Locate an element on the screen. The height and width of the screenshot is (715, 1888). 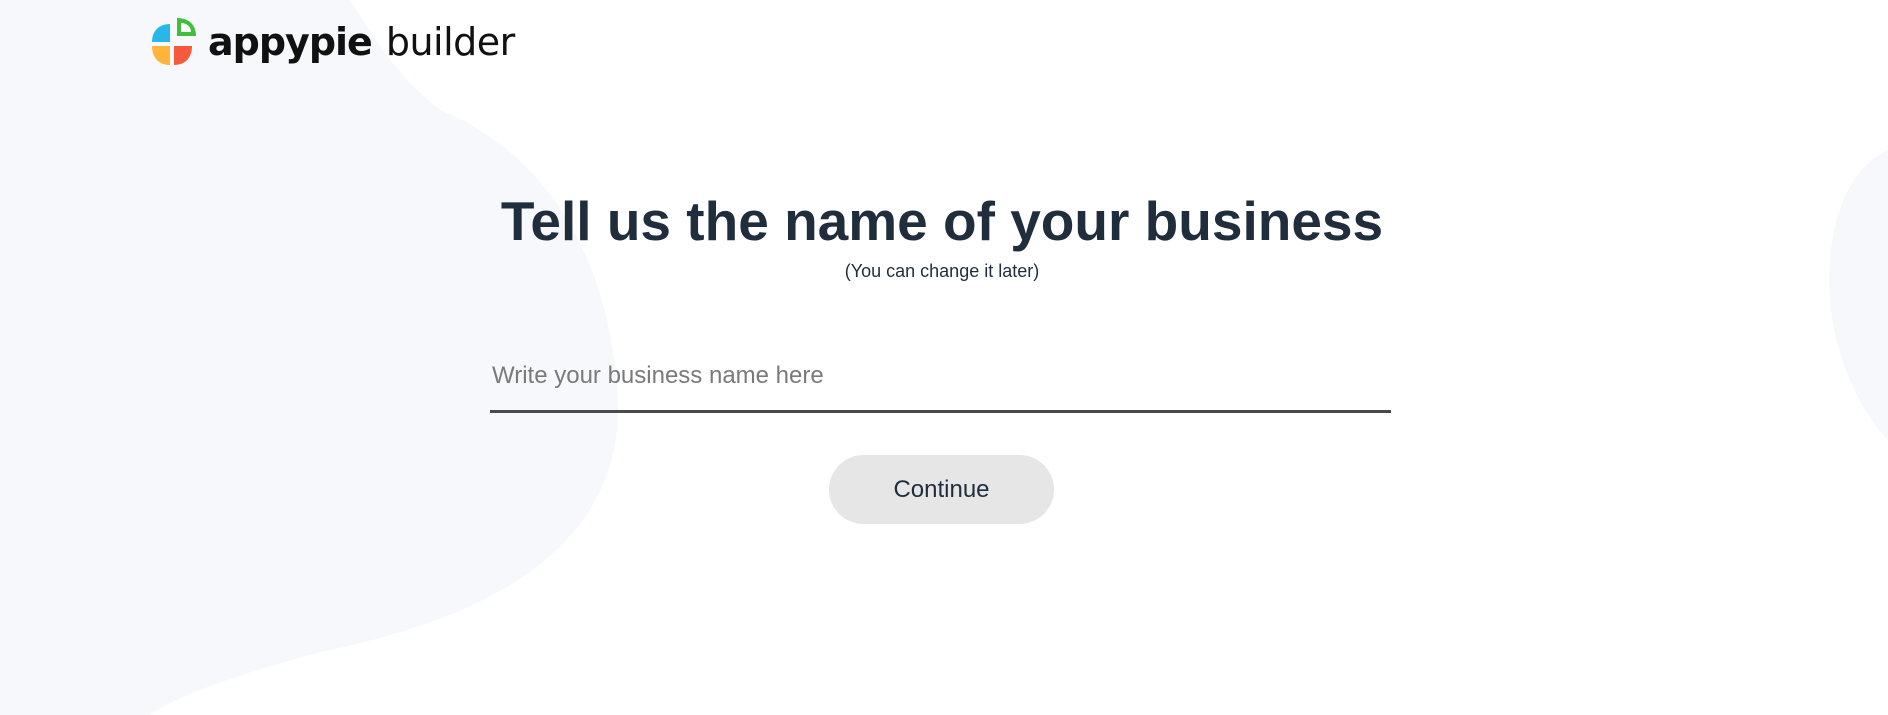
header: appypie builder is located at coordinates (330, 42).